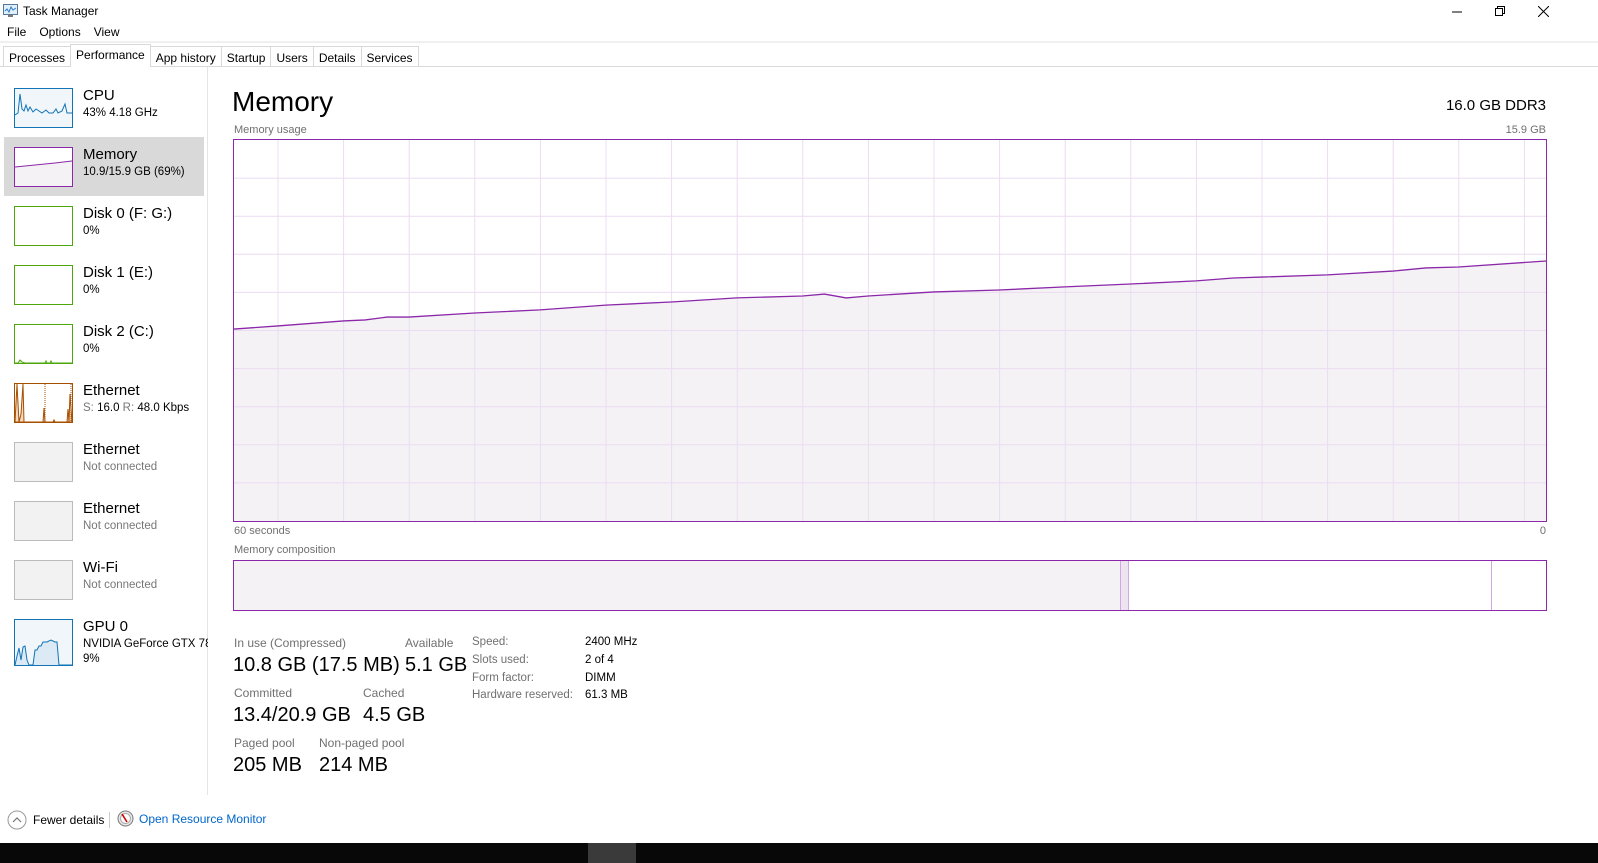  I want to click on sidebar-item-value-2: 9%, so click(91, 659).